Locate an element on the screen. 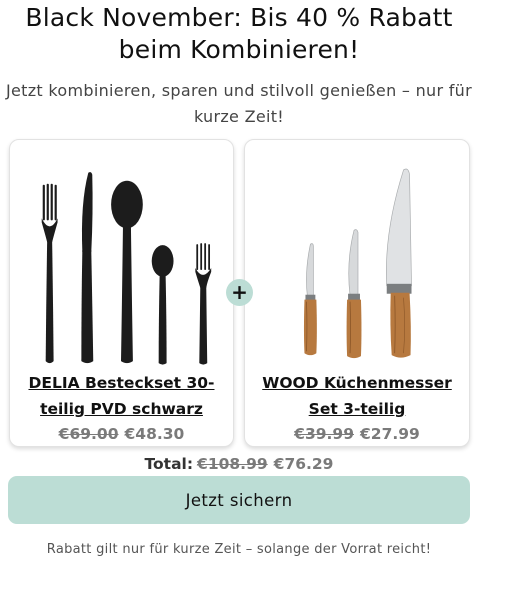  product-name-link: DELIA Besteckset 30-teilig PVD schwarz is located at coordinates (121, 396).